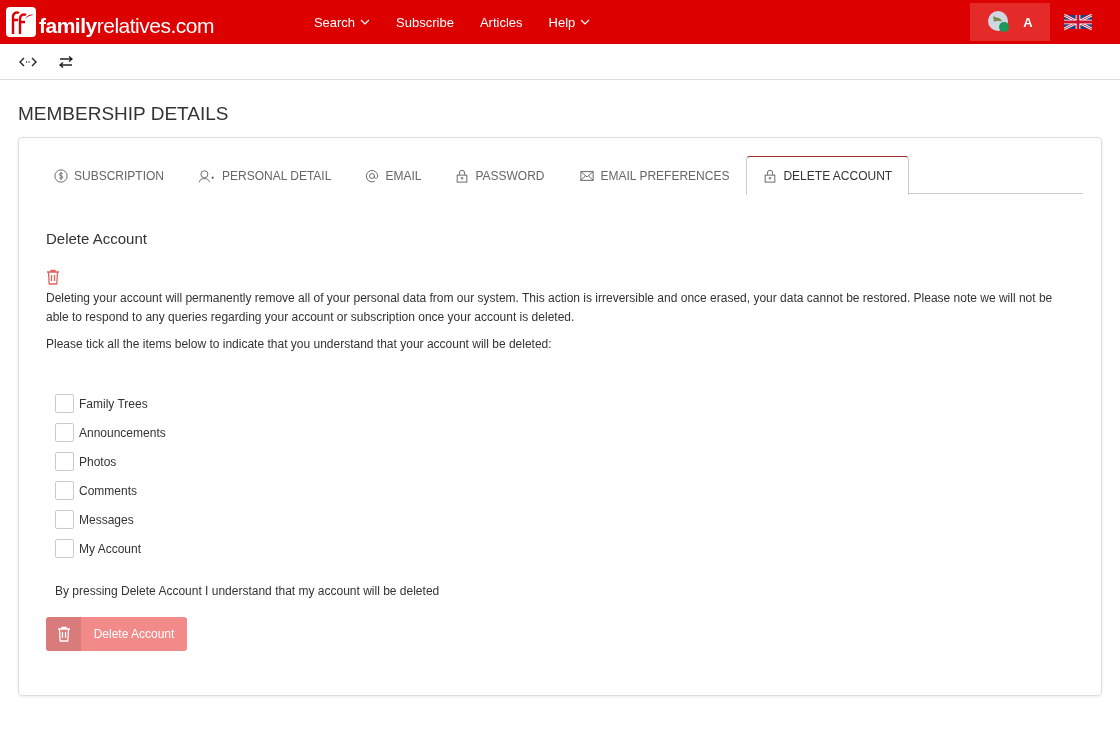 This screenshot has width=1120, height=731. Describe the element at coordinates (586, 175) in the screenshot. I see `envelope-icon` at that location.